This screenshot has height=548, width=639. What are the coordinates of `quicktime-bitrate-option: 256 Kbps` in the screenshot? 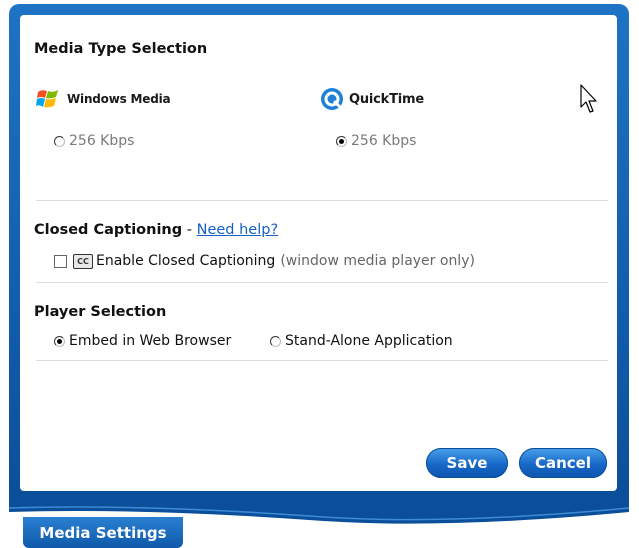 It's located at (376, 141).